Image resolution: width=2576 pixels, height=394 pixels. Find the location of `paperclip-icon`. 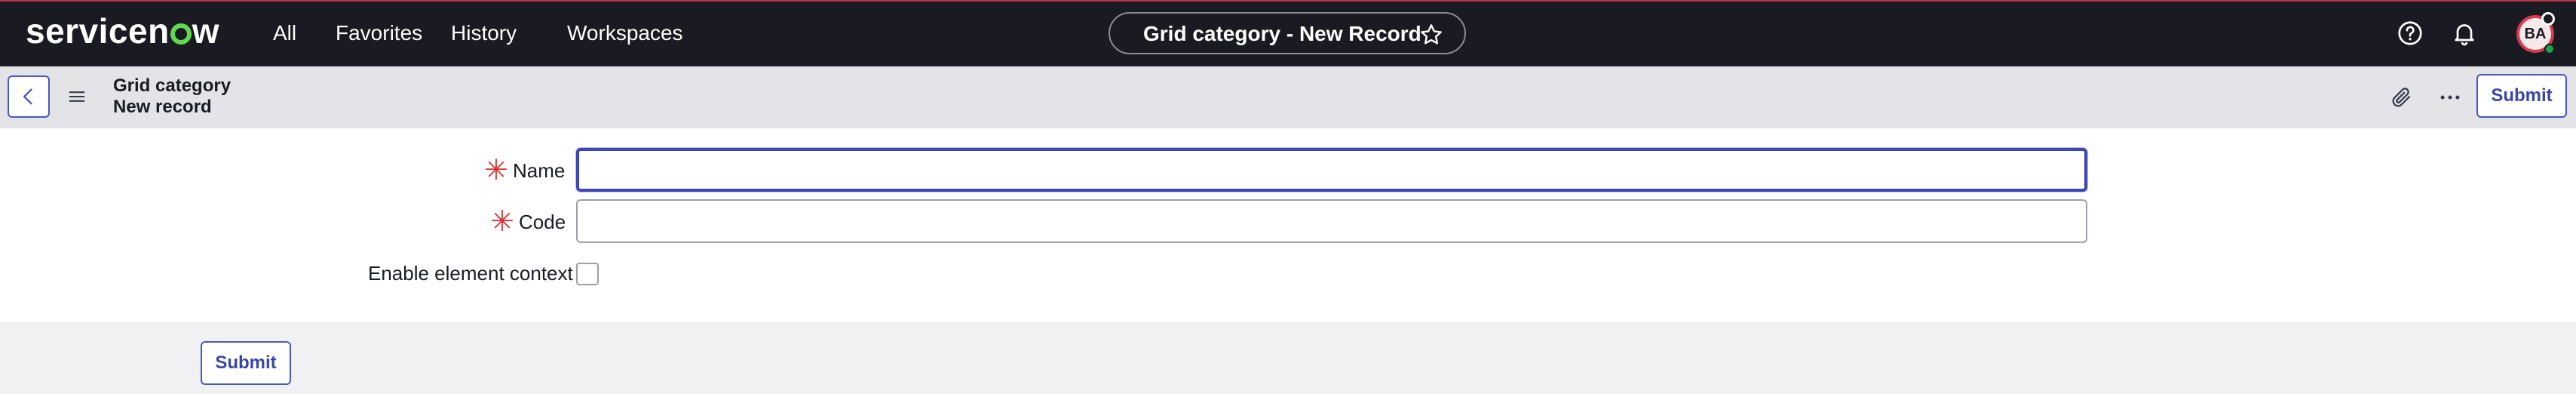

paperclip-icon is located at coordinates (2402, 98).